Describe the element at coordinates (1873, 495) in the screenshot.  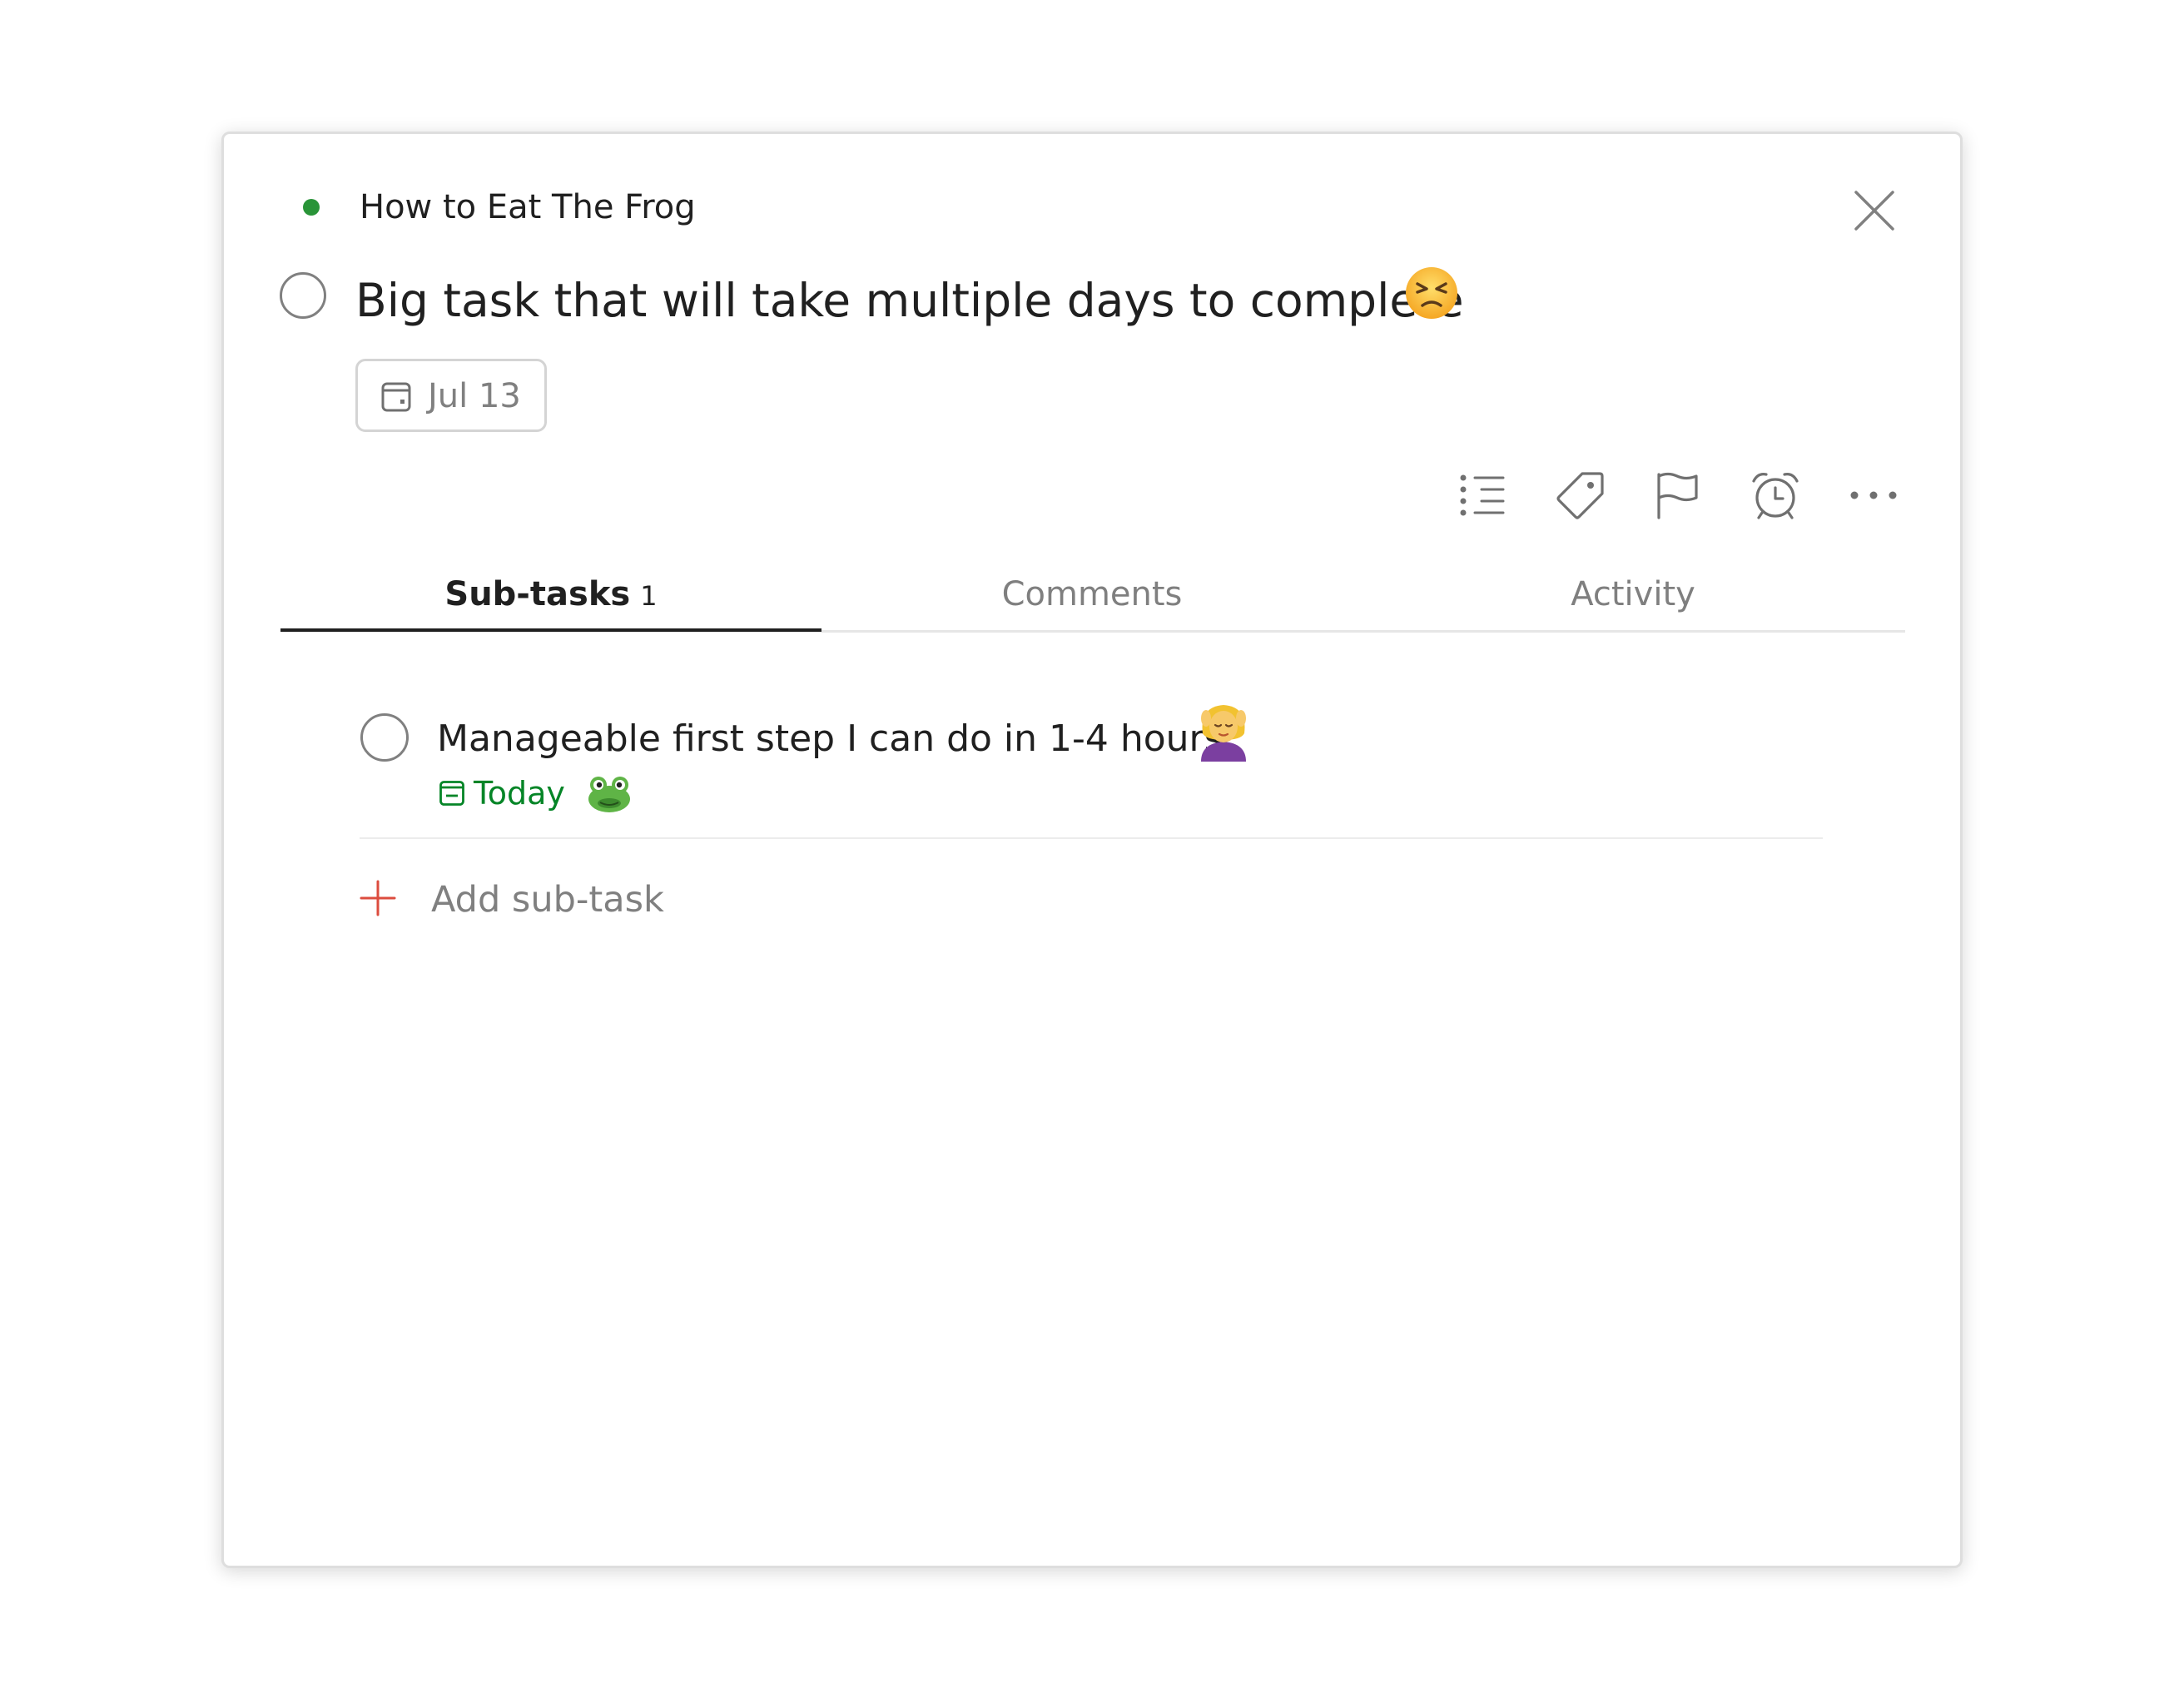
I see `more-options-icon` at that location.